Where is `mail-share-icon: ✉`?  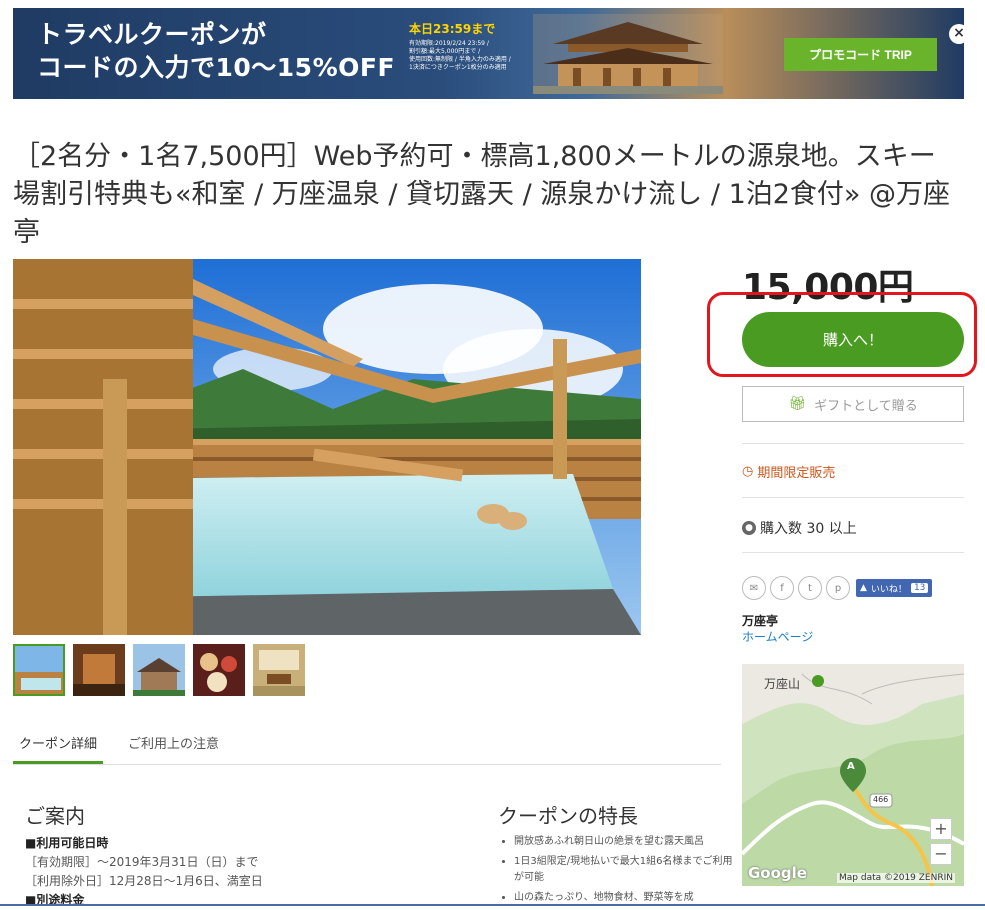 mail-share-icon: ✉ is located at coordinates (754, 588).